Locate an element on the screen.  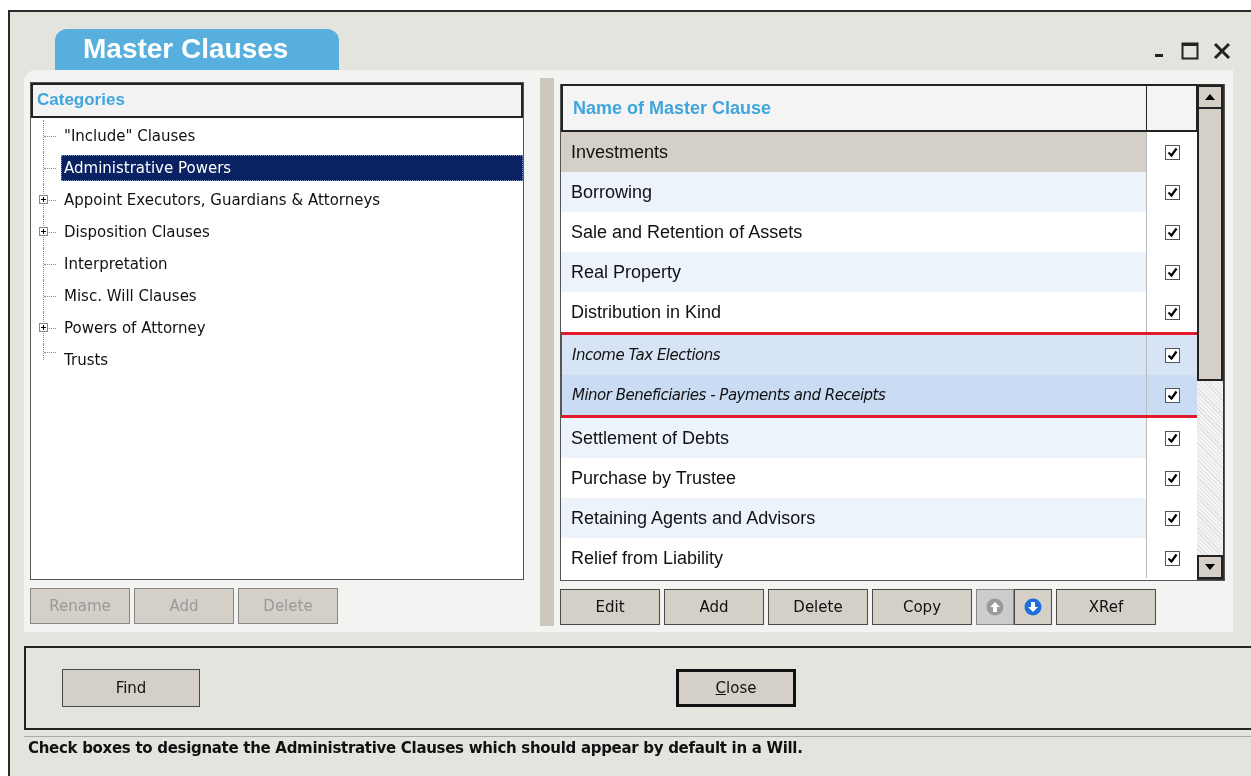
table-cell-text: Borrowing is located at coordinates (612, 192).